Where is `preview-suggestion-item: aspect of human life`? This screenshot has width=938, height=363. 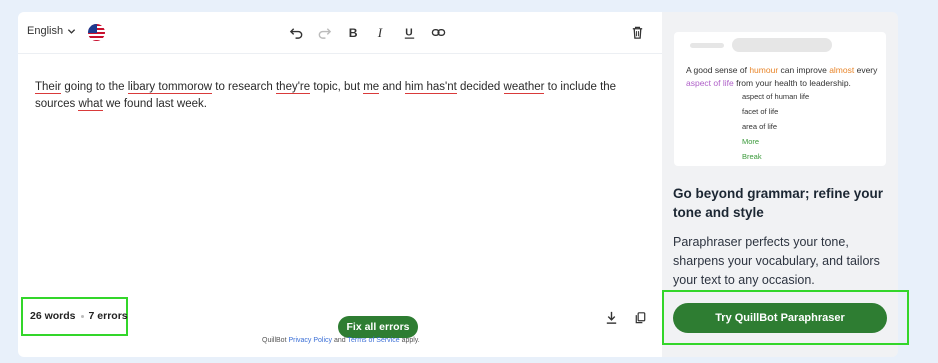 preview-suggestion-item: aspect of human life is located at coordinates (776, 96).